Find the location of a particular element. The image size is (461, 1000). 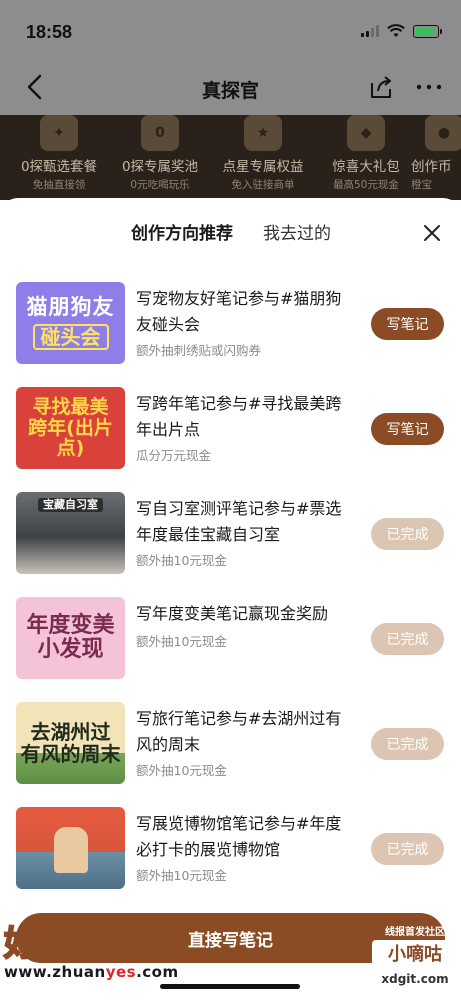

share-icon is located at coordinates (381, 87).